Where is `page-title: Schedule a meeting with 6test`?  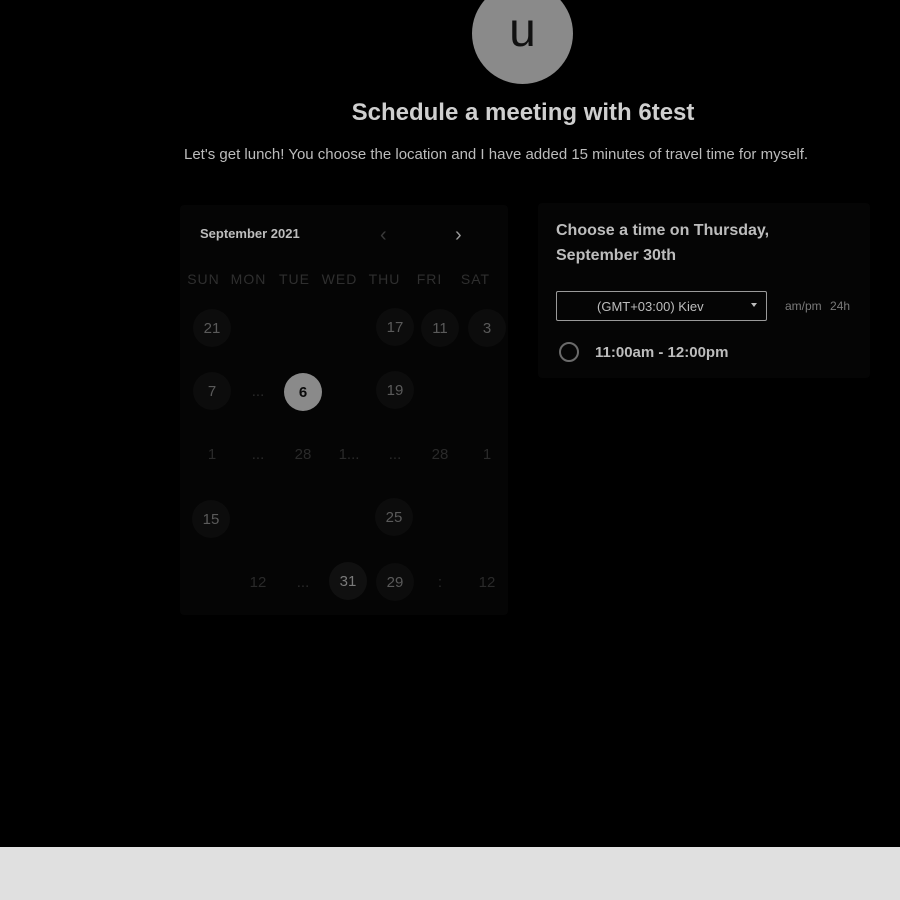
page-title: Schedule a meeting with 6test is located at coordinates (523, 112).